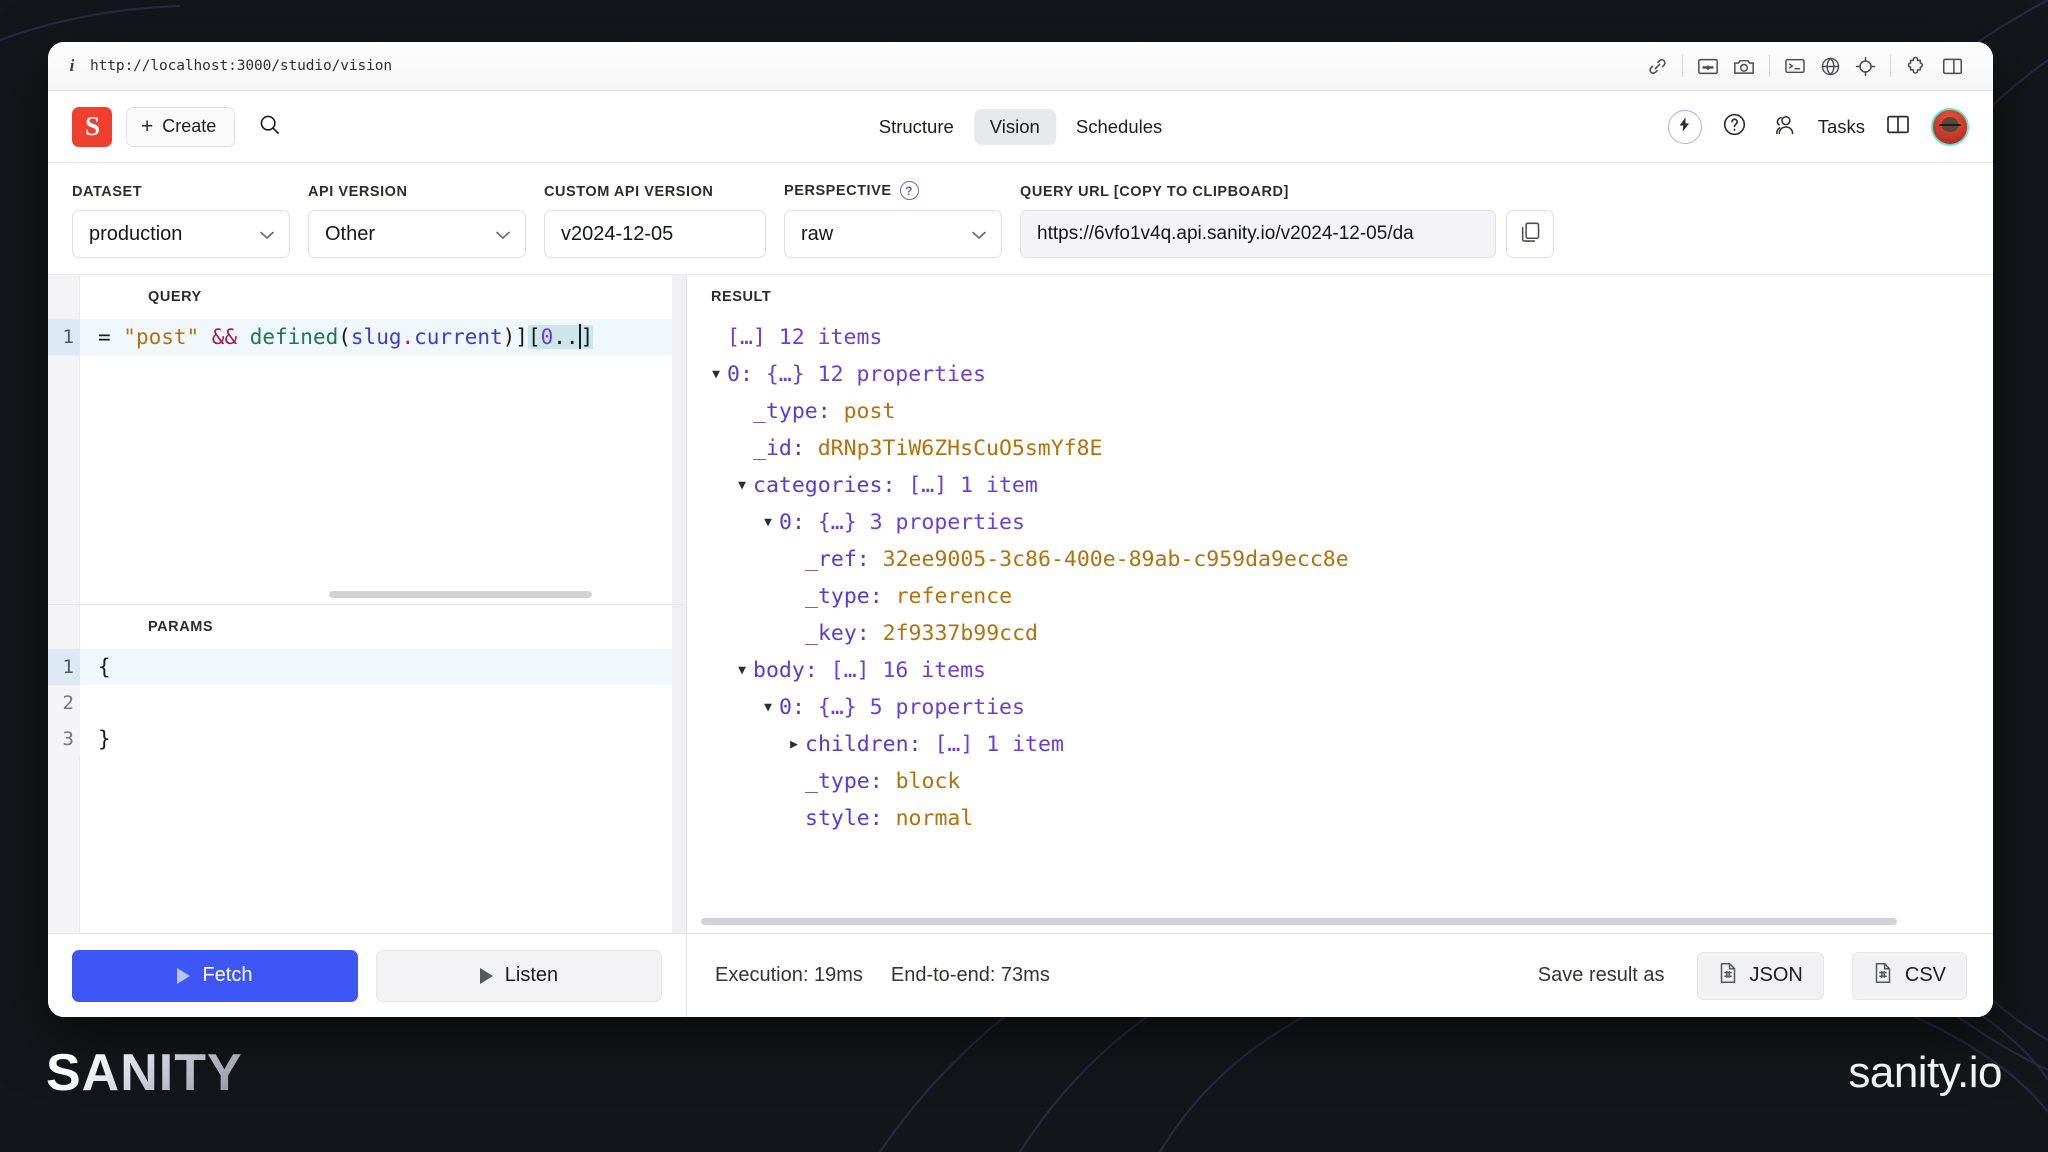 This screenshot has width=2048, height=1152. I want to click on result-row: _id: dRNp3TiW6ZHsCuO5smYf8E, so click(1349, 448).